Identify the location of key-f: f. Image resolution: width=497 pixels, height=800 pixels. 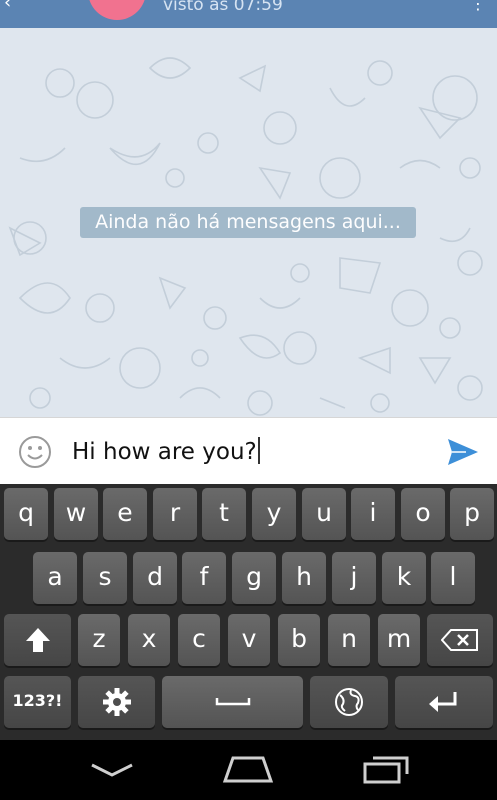
(204, 578).